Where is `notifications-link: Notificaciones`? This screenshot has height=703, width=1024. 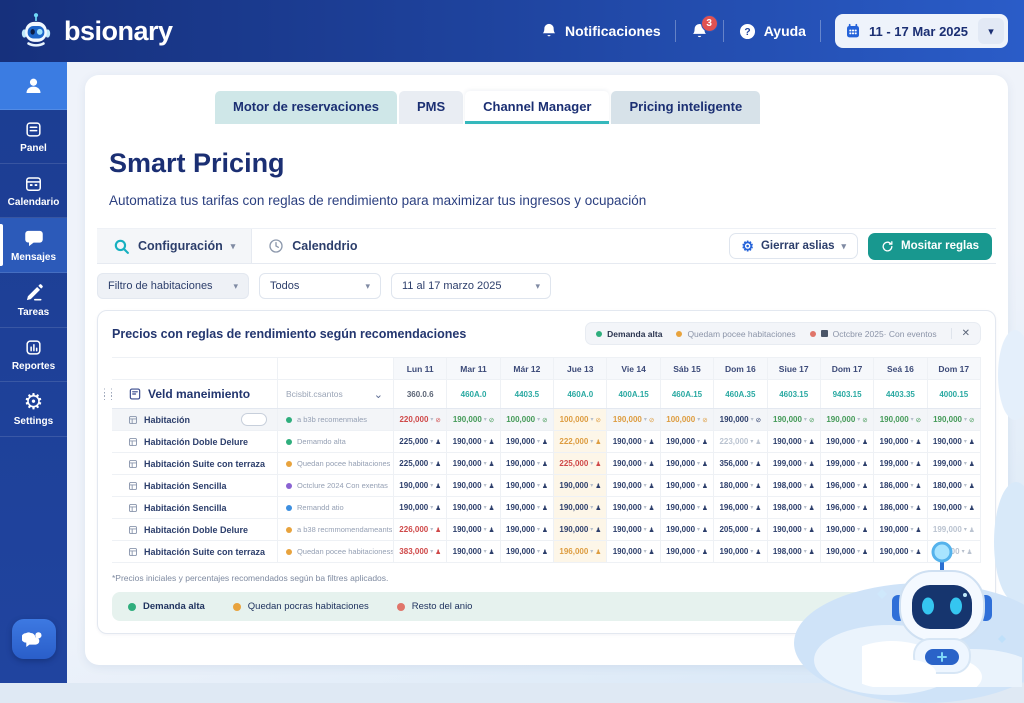 notifications-link: Notificaciones is located at coordinates (600, 31).